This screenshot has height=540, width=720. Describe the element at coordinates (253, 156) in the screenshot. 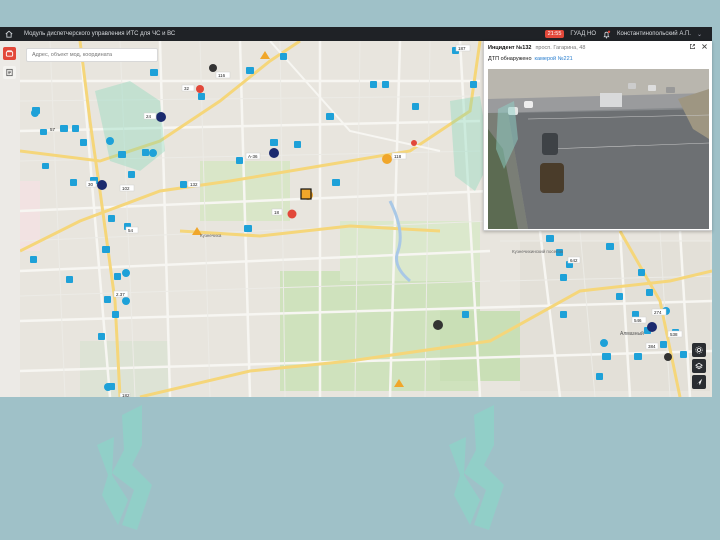

I see `map-label: А-36` at that location.